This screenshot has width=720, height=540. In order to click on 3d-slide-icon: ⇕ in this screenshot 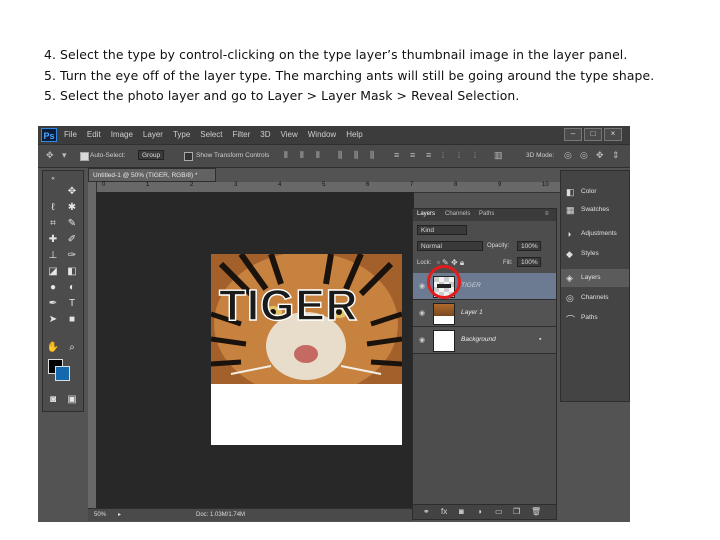, I will do `click(616, 155)`.